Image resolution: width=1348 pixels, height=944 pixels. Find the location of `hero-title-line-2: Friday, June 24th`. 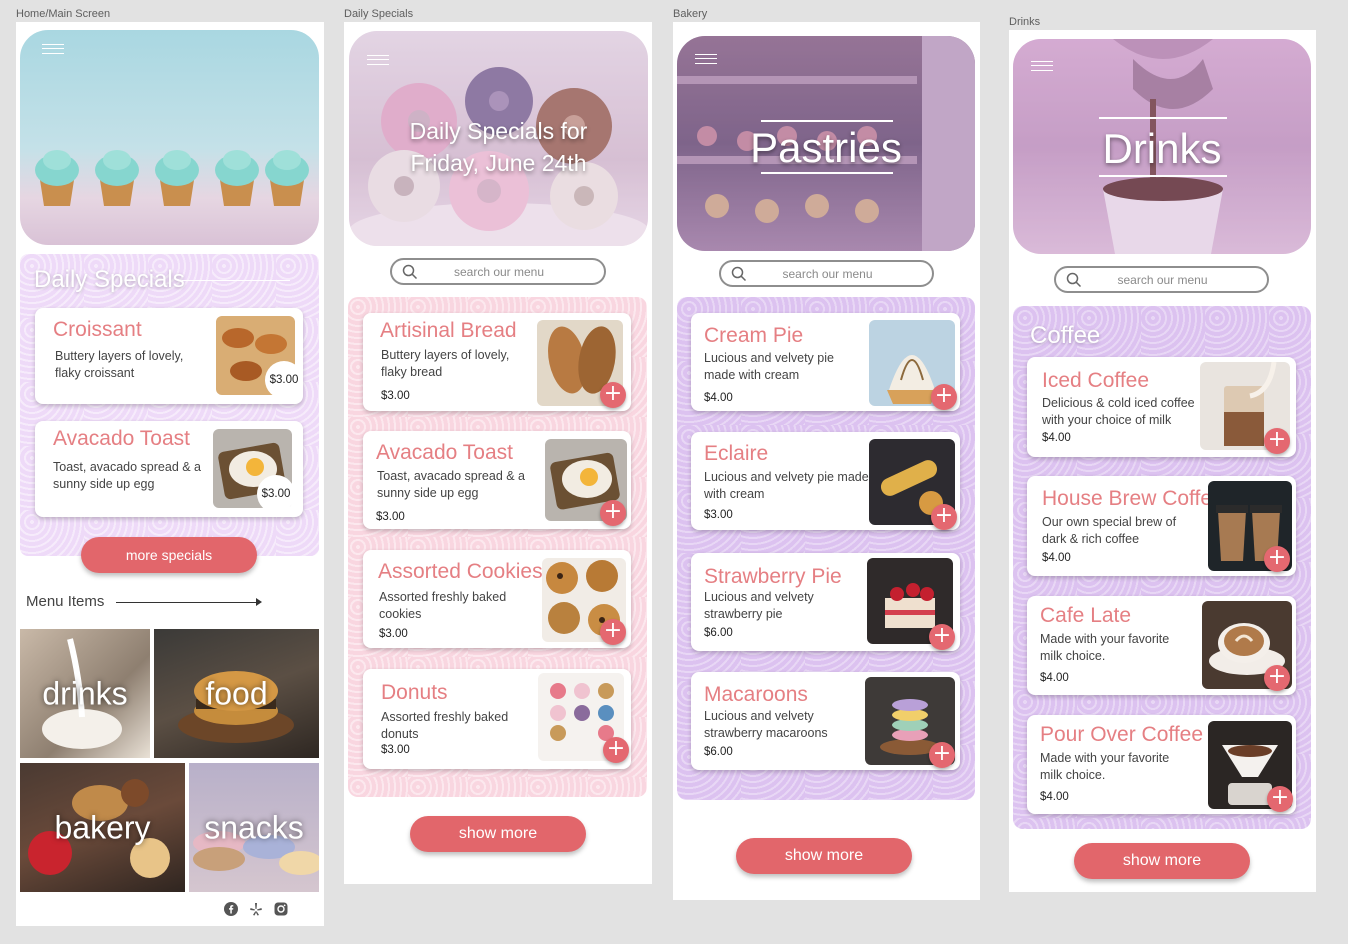

hero-title-line-2: Friday, June 24th is located at coordinates (498, 163).